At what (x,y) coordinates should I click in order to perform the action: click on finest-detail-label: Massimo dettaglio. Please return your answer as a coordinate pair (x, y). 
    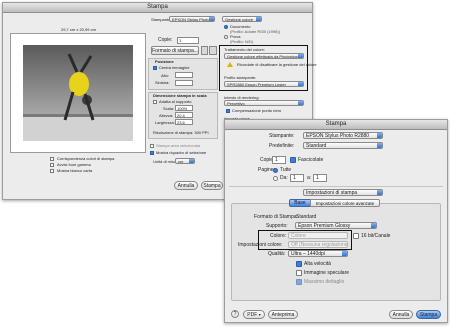
    Looking at the image, I should click on (324, 282).